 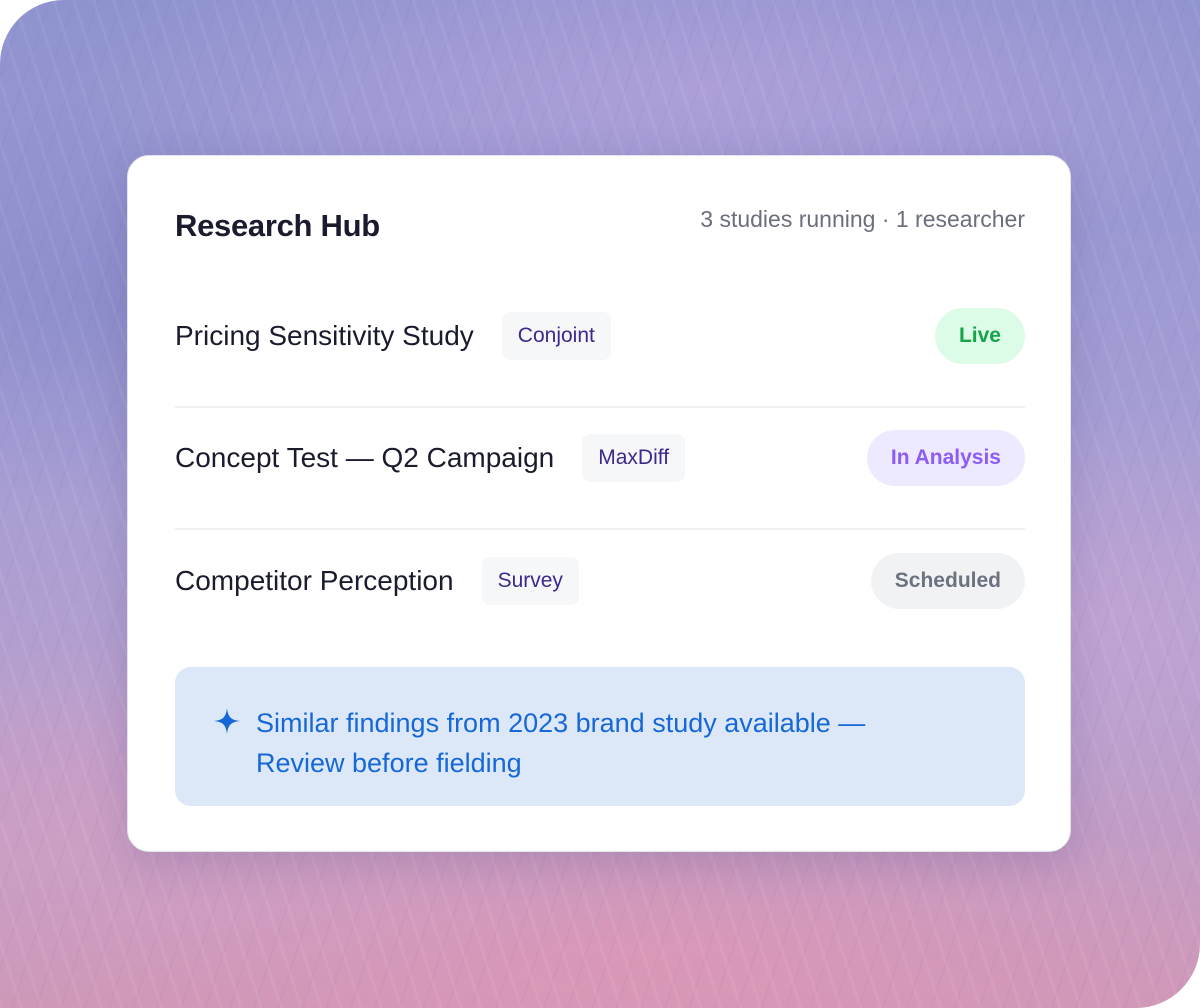 I want to click on card-meta: 3 studies running · 1 researcher, so click(x=862, y=219).